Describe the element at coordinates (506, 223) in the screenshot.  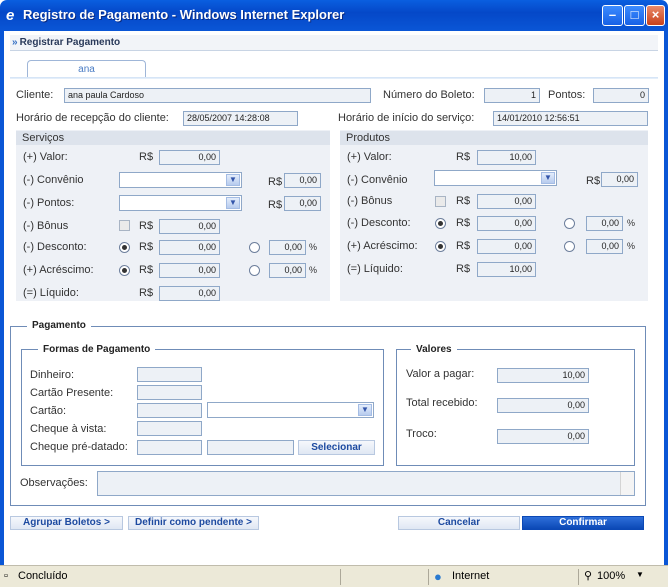
I see `produtos-desconto-field: 0,00` at that location.